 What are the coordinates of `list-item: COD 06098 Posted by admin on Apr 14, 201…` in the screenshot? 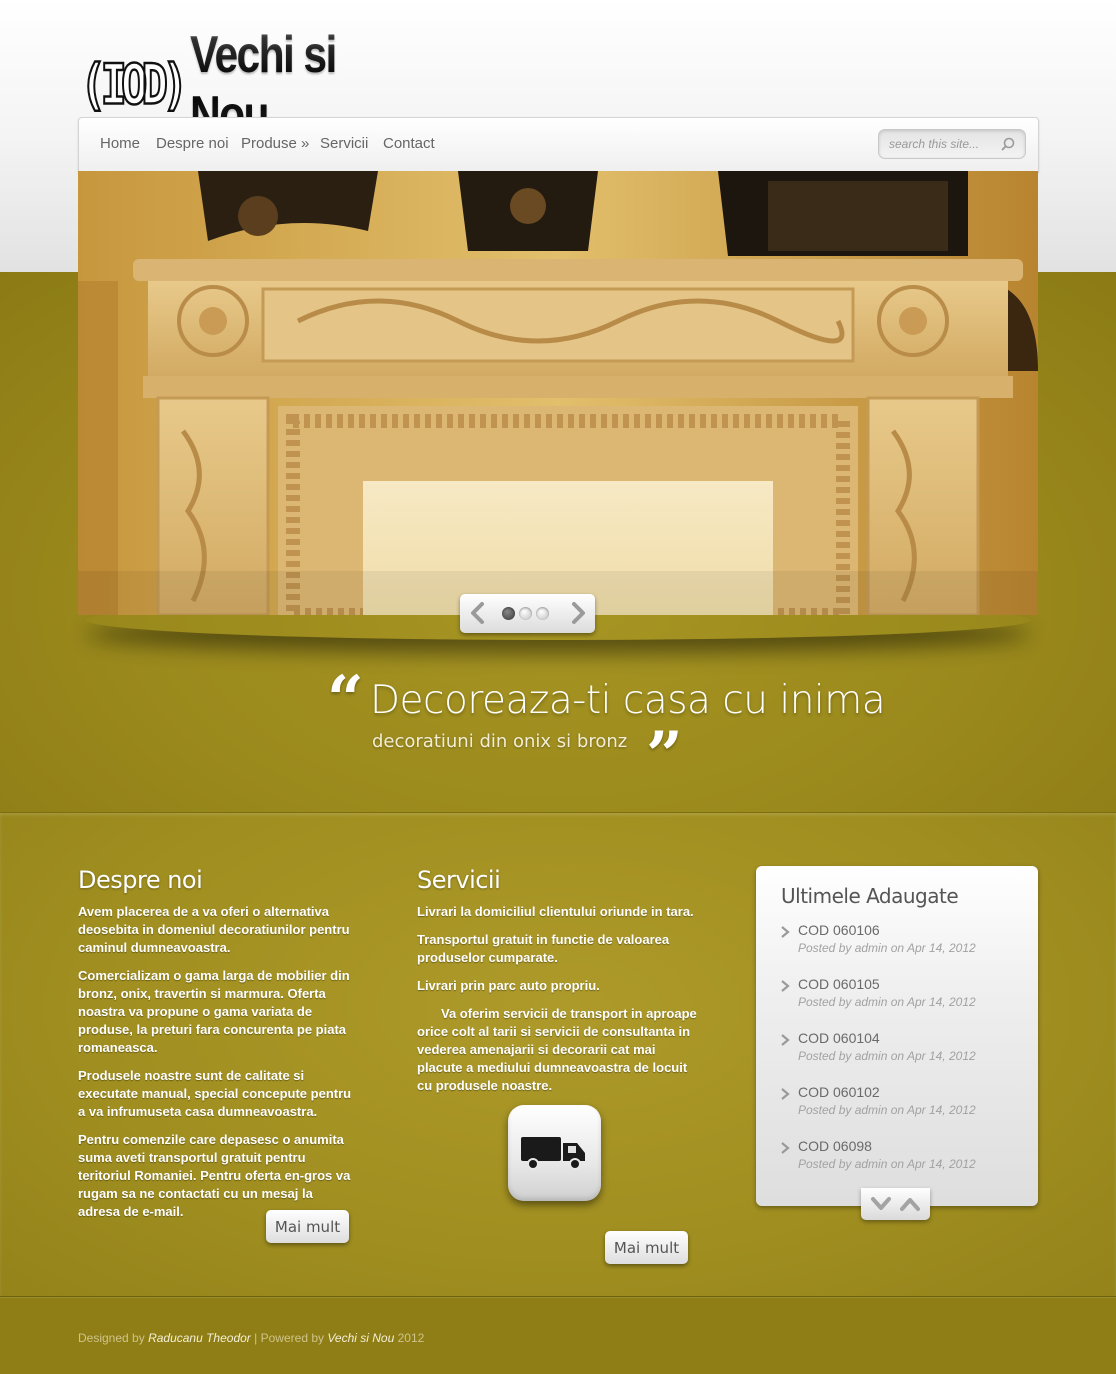 It's located at (900, 1158).